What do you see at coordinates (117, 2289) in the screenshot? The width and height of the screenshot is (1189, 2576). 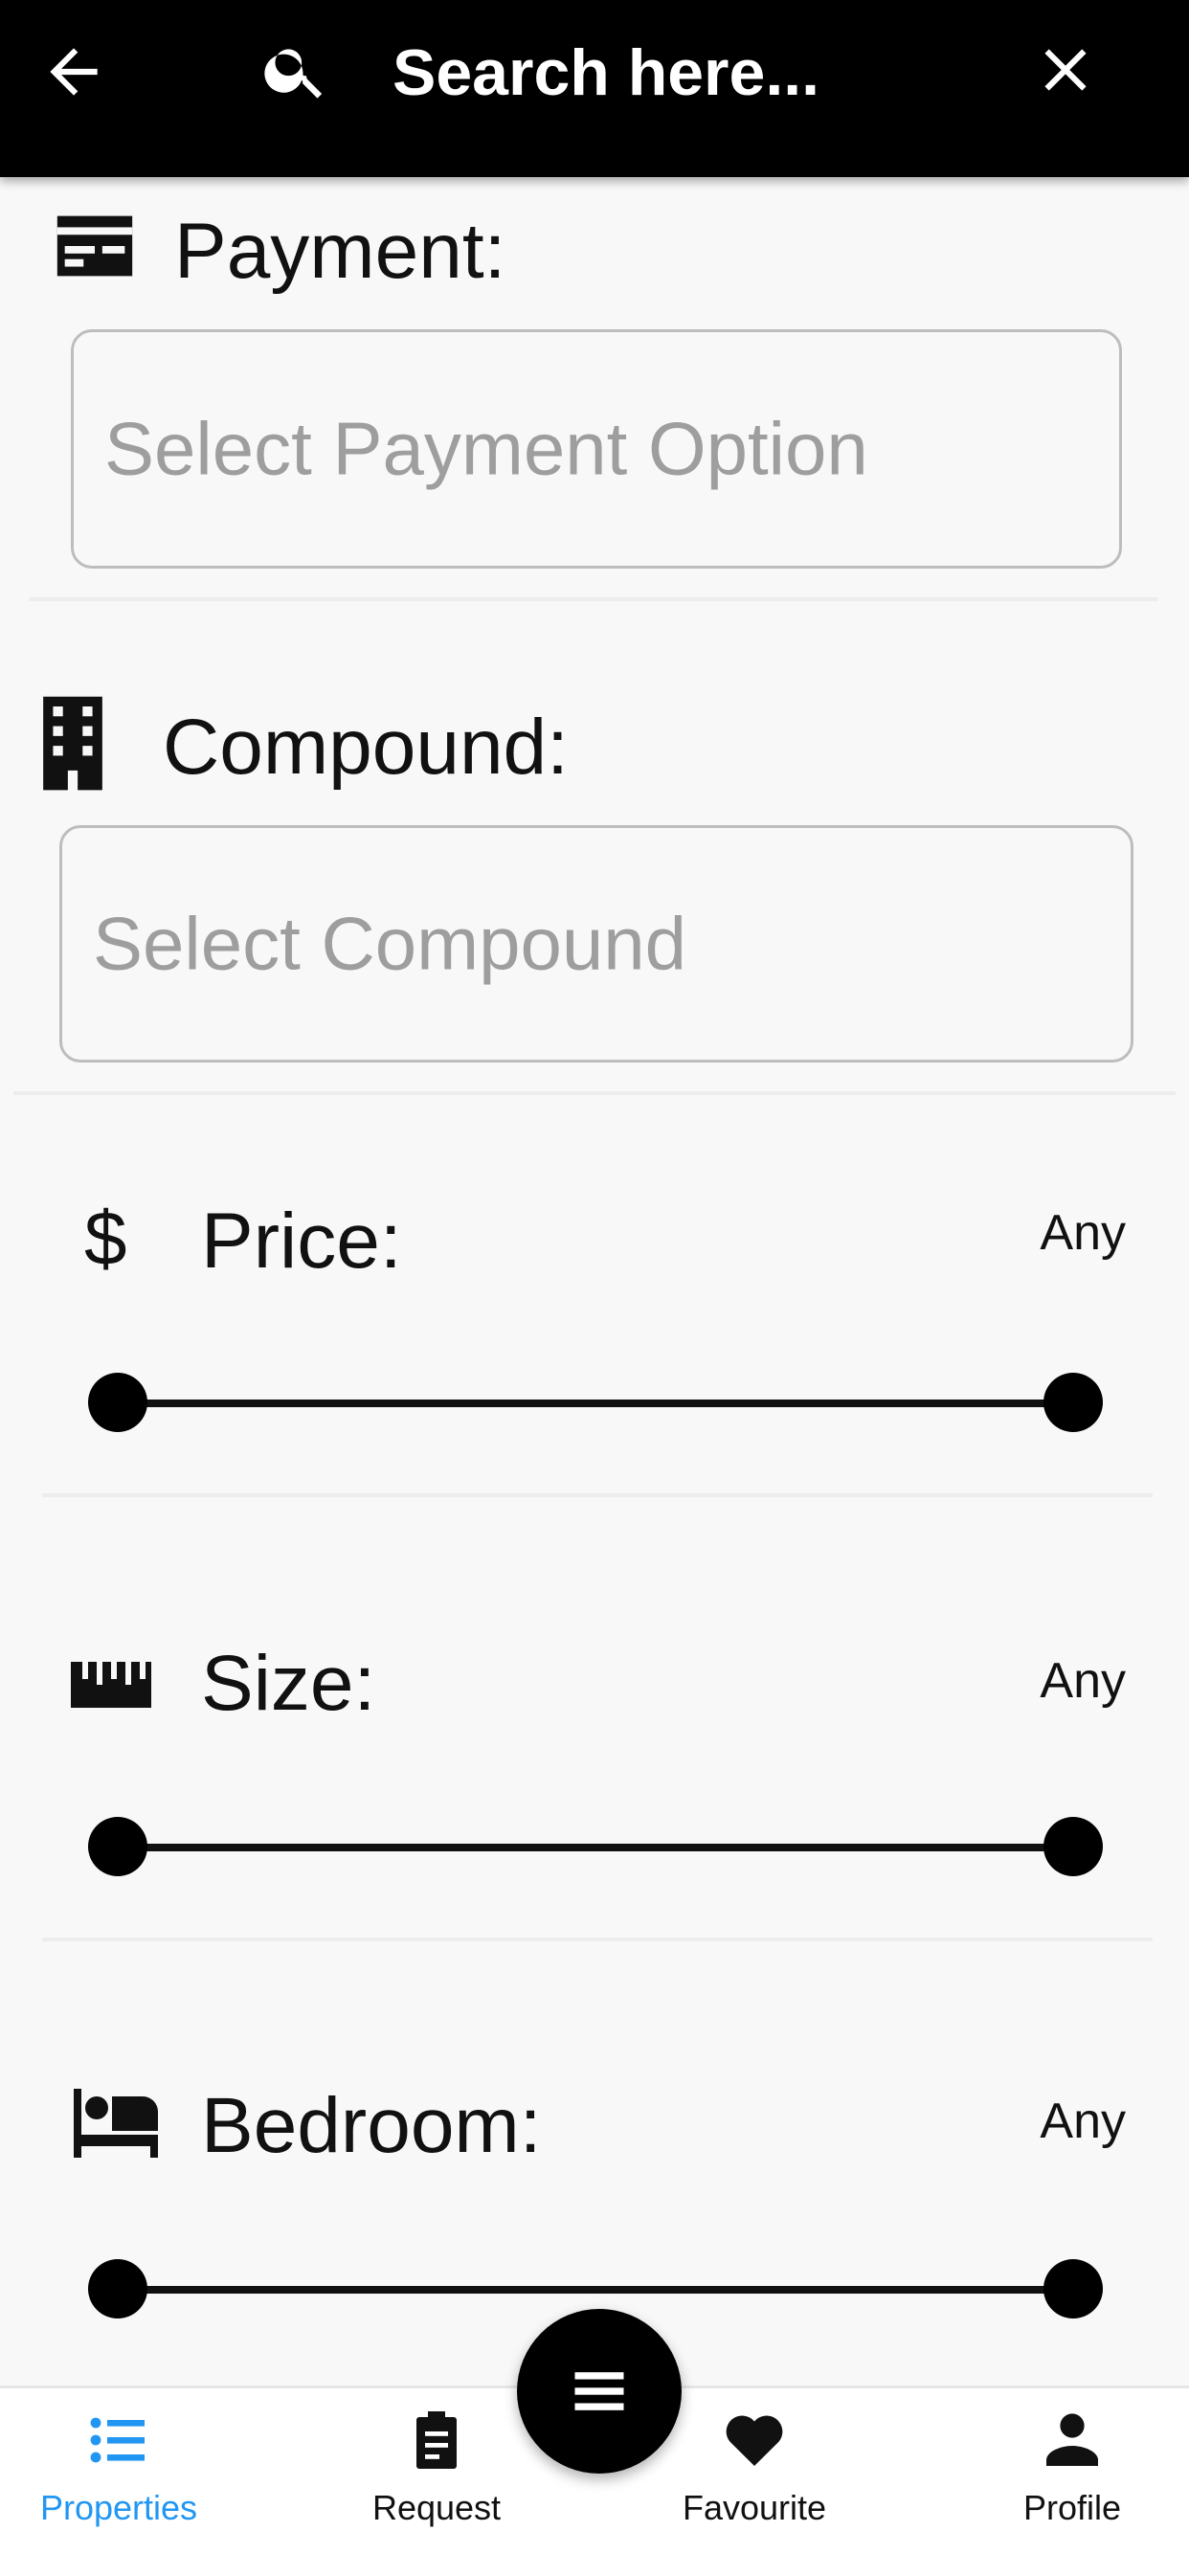 I see `bedroom-min-thumb` at bounding box center [117, 2289].